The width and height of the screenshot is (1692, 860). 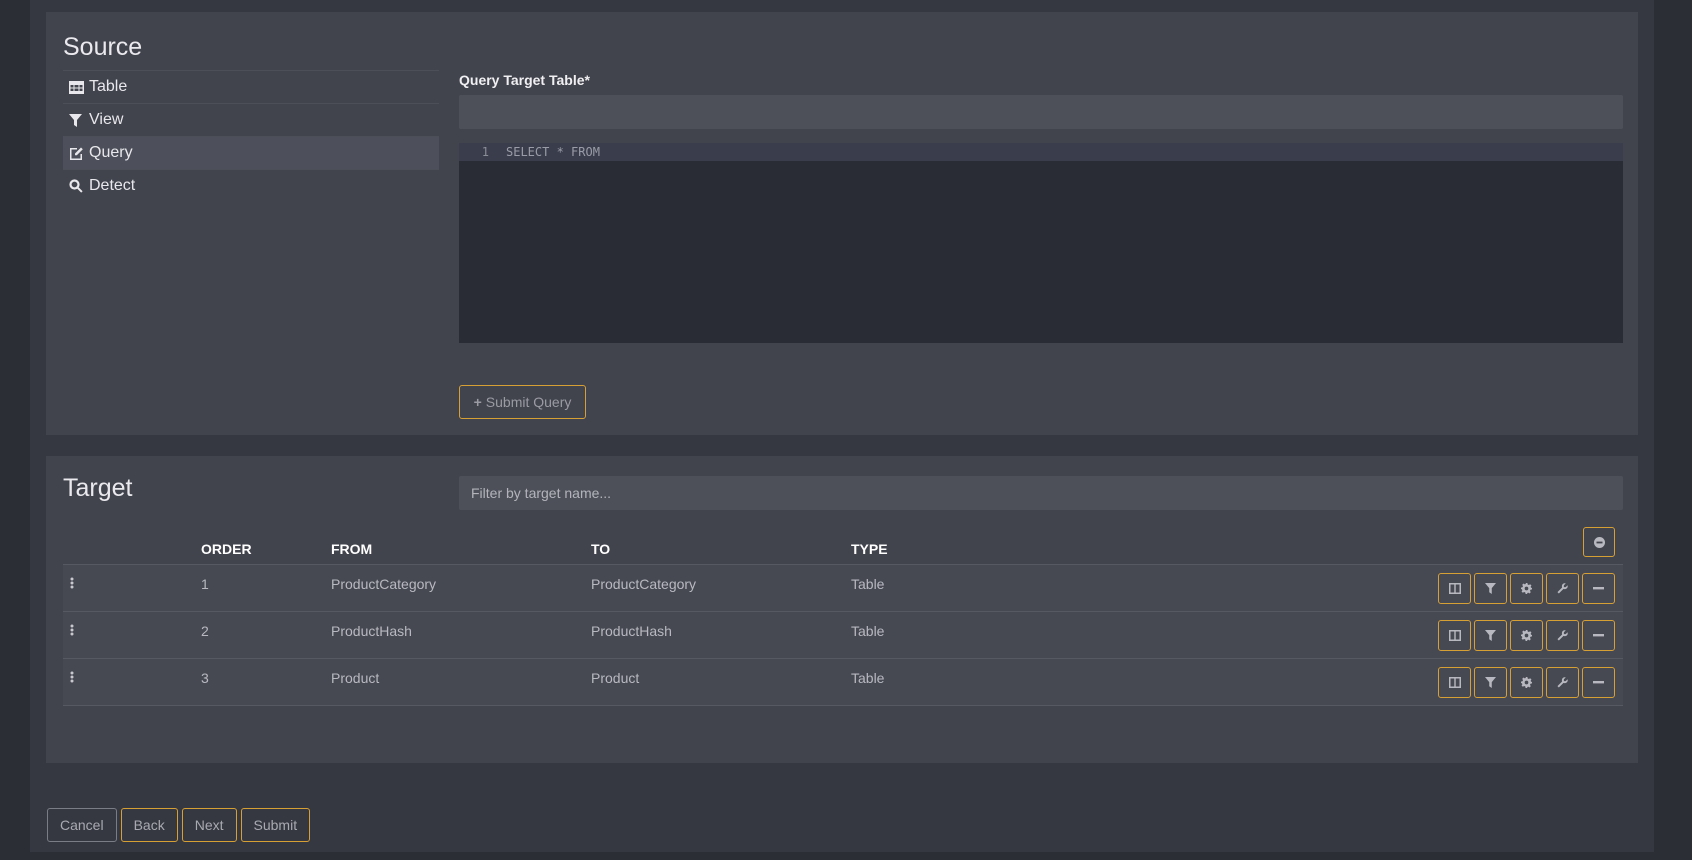 I want to click on minus-circle-icon, so click(x=1599, y=542).